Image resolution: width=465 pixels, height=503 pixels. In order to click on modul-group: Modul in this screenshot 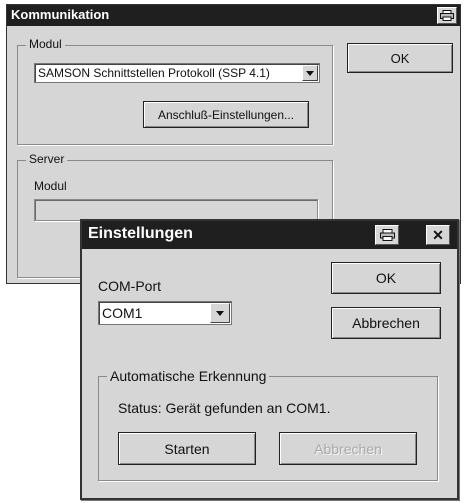, I will do `click(175, 91)`.